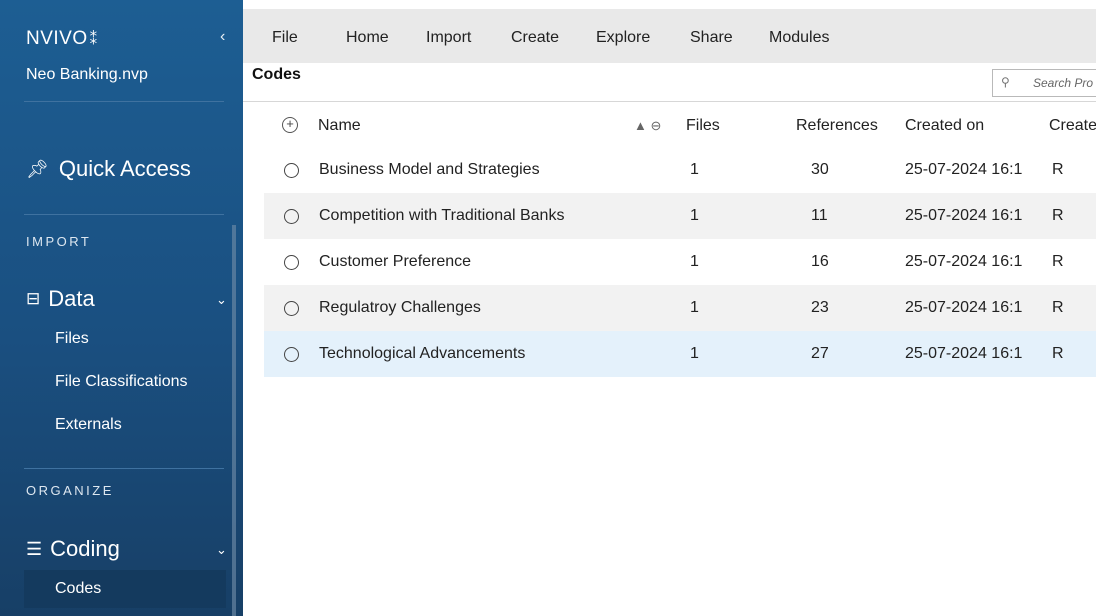  I want to click on data-group-label: Data, so click(71, 298).